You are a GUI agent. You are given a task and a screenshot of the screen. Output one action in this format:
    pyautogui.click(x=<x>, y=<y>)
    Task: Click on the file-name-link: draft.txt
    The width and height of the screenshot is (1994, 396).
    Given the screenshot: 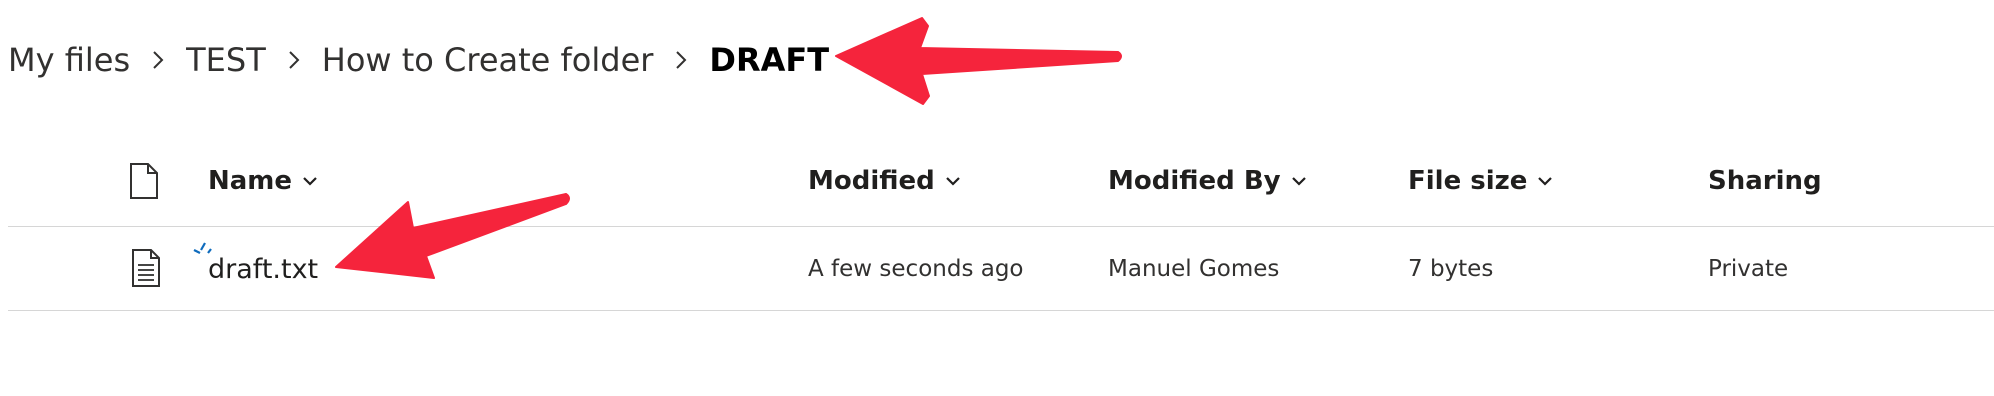 What is the action you would take?
    pyautogui.click(x=263, y=269)
    